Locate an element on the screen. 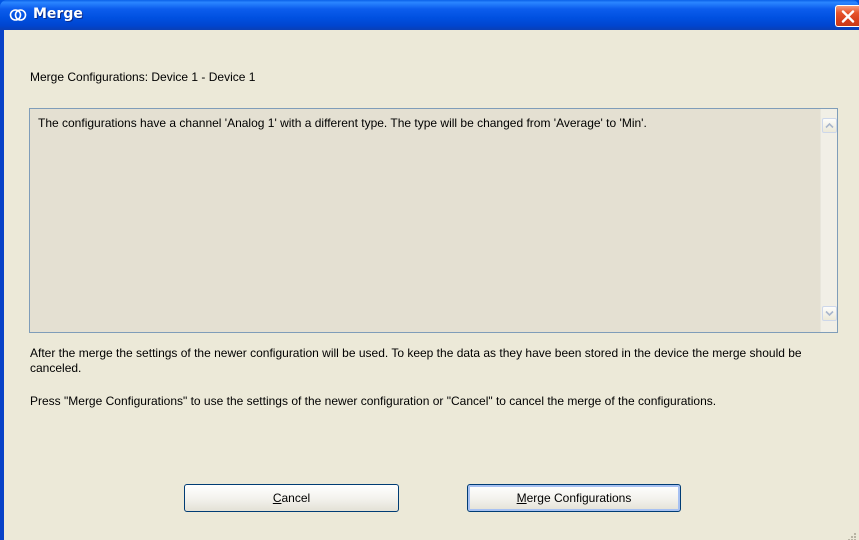 The image size is (859, 540). scroll-down-button is located at coordinates (829, 313).